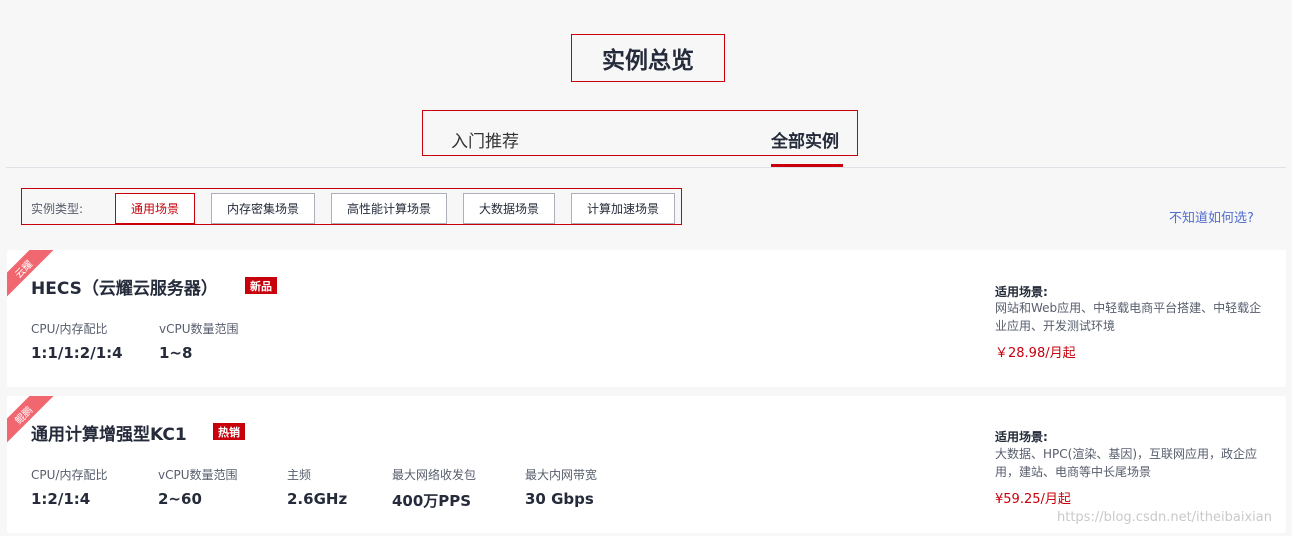 The width and height of the screenshot is (1292, 536). Describe the element at coordinates (124, 286) in the screenshot. I see `instance-title: HECS（云耀云服务器）` at that location.